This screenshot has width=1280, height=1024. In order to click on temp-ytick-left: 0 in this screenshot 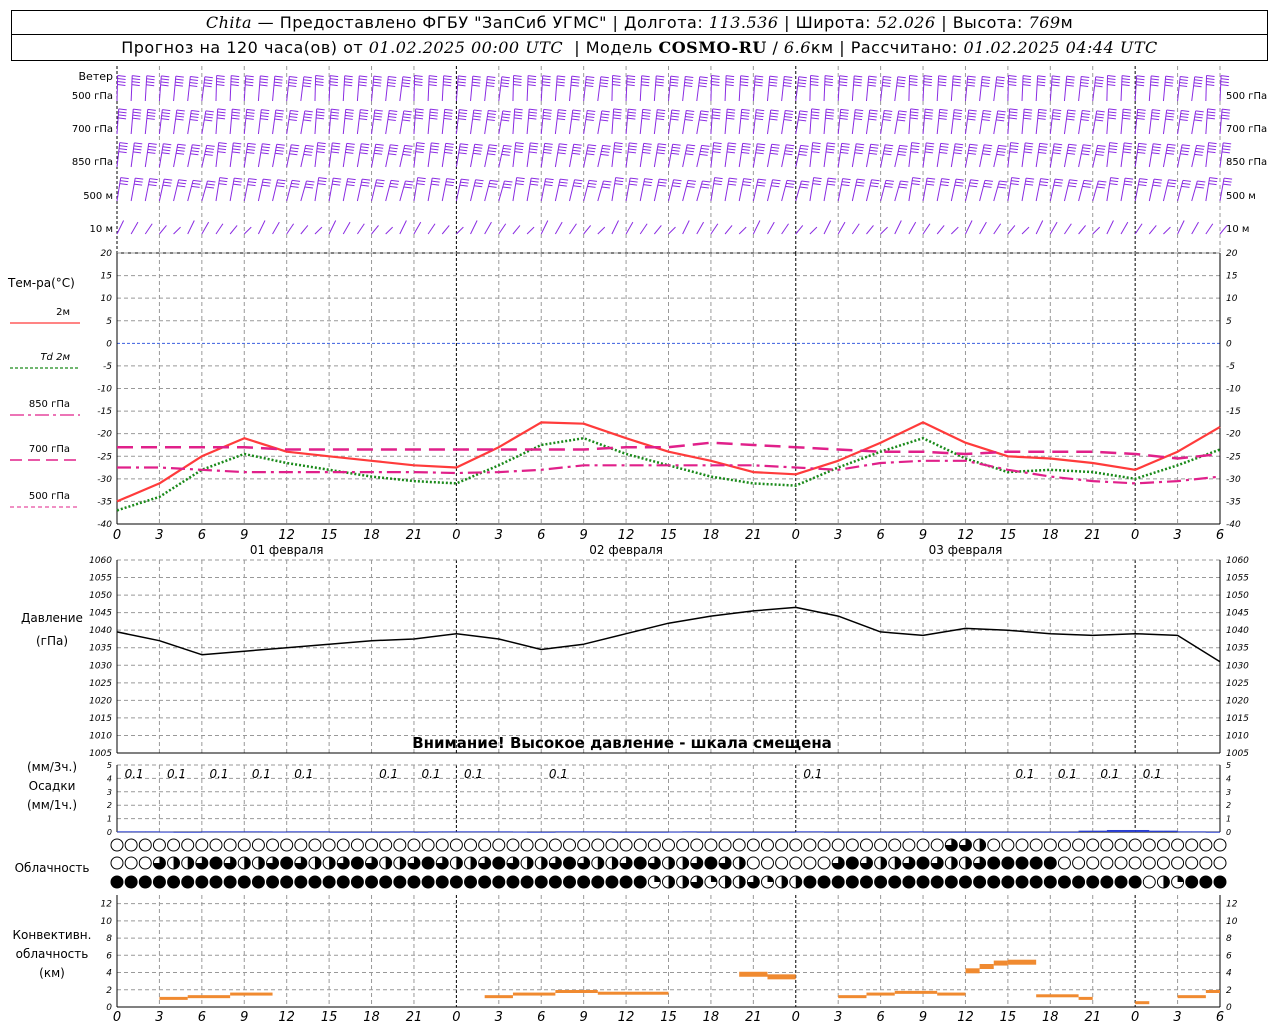, I will do `click(109, 344)`.